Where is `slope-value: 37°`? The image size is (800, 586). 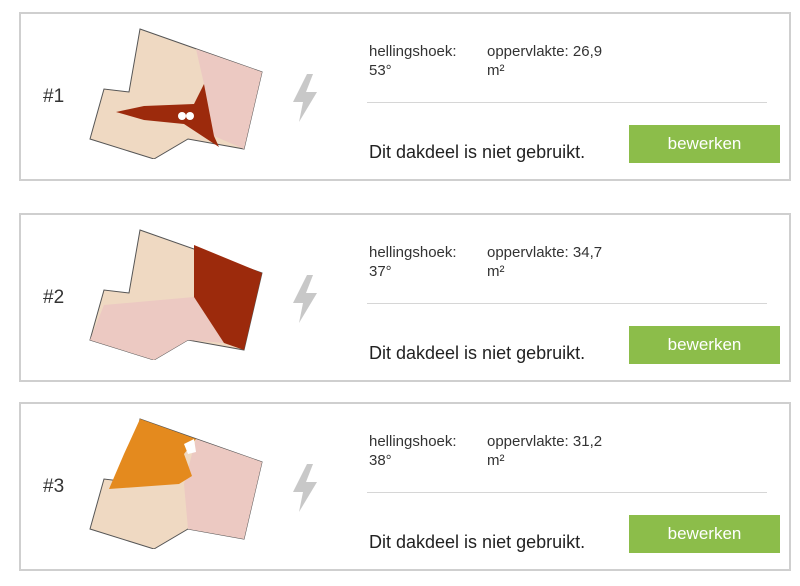
slope-value: 37° is located at coordinates (380, 271).